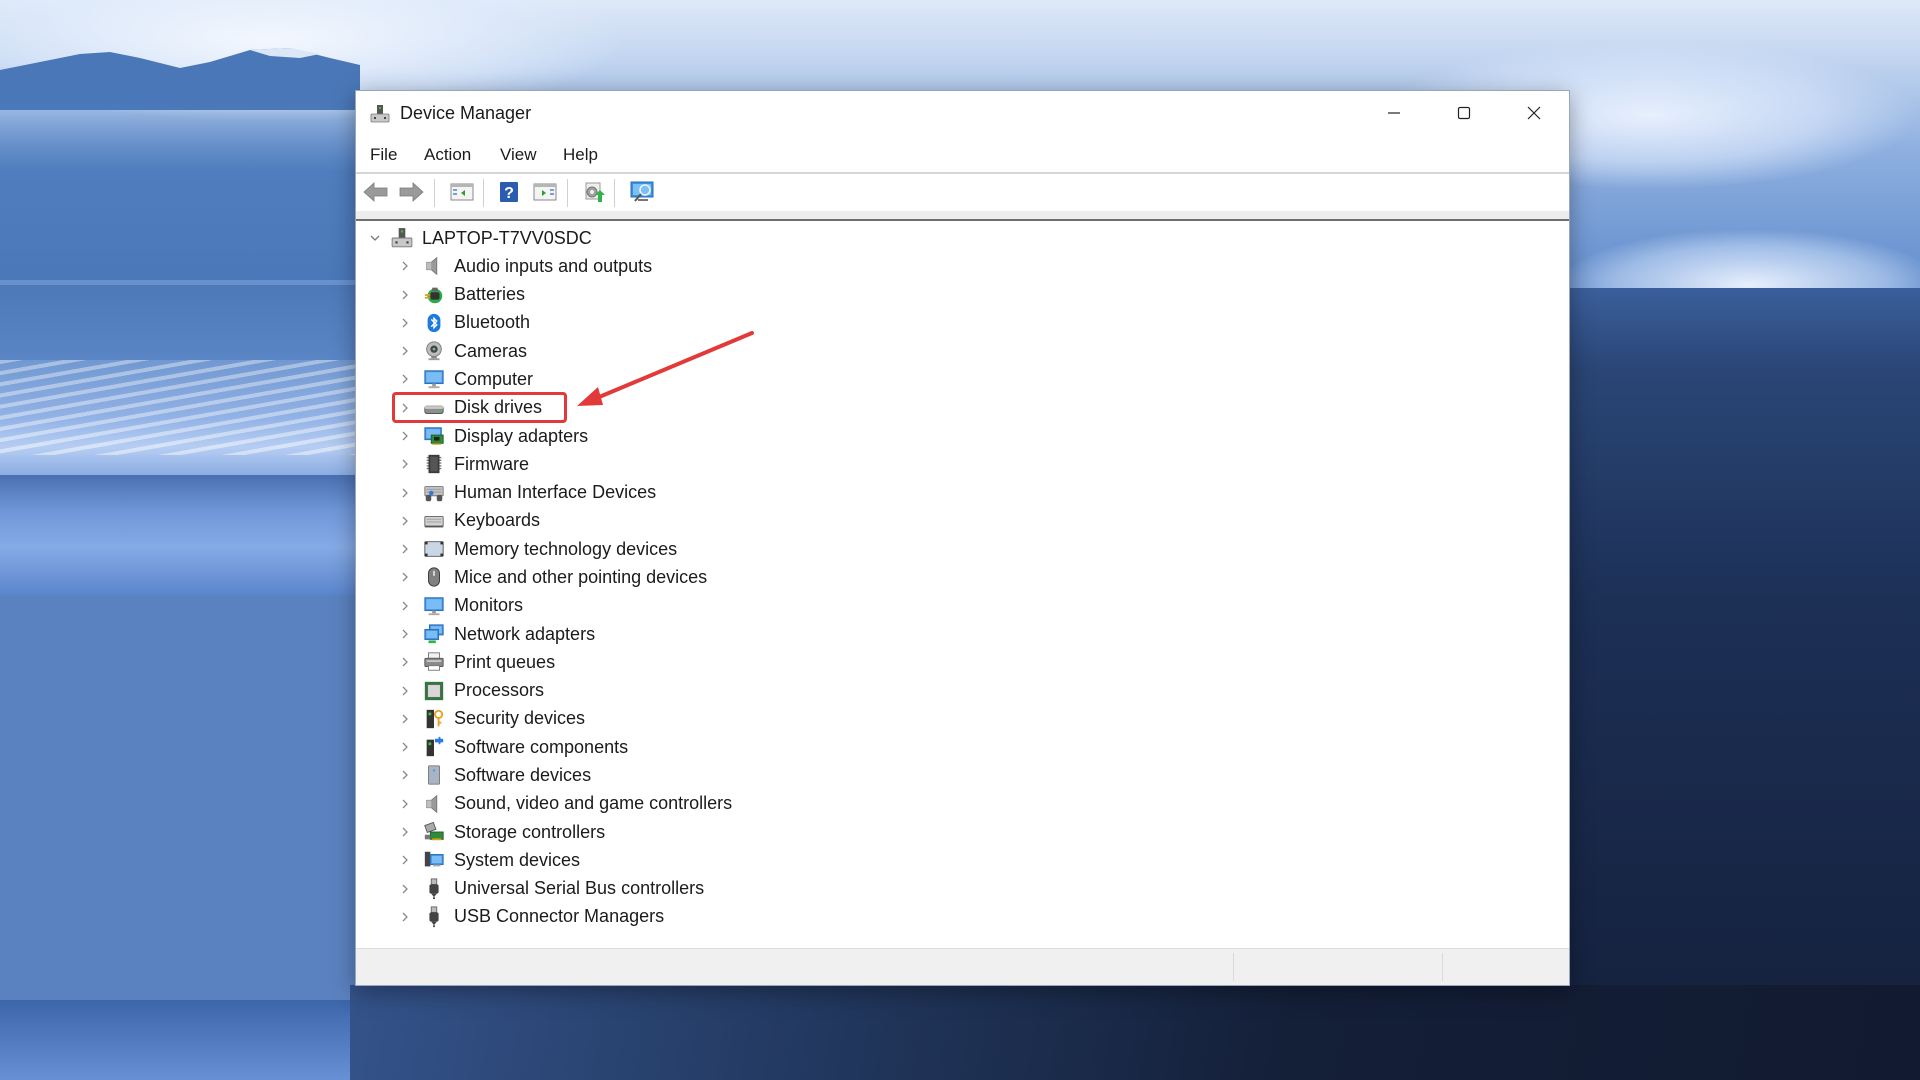  I want to click on tree-category-batteries: Batteries, so click(461, 295).